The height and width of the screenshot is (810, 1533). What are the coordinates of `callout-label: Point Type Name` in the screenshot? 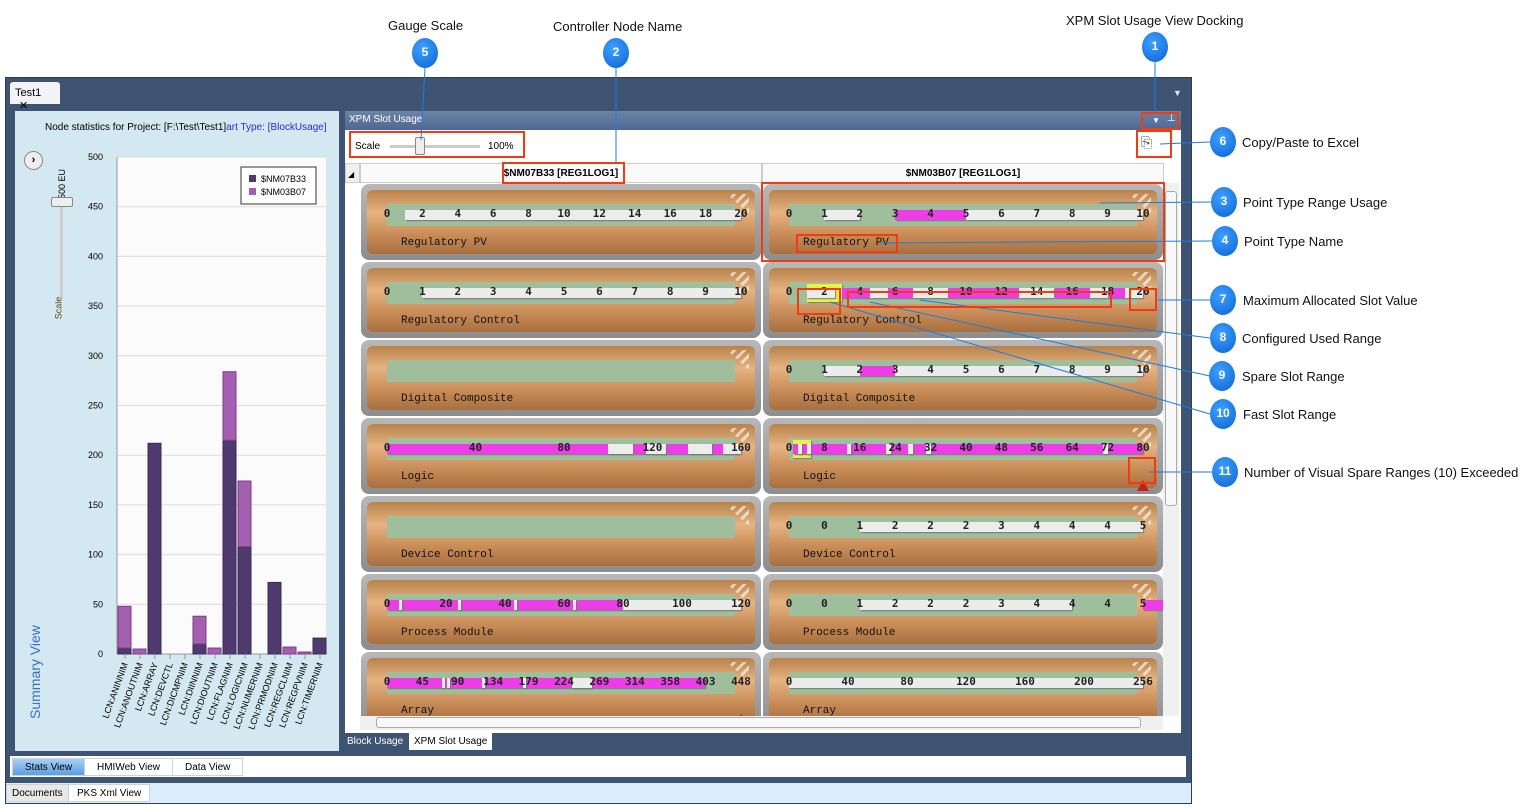 It's located at (1294, 241).